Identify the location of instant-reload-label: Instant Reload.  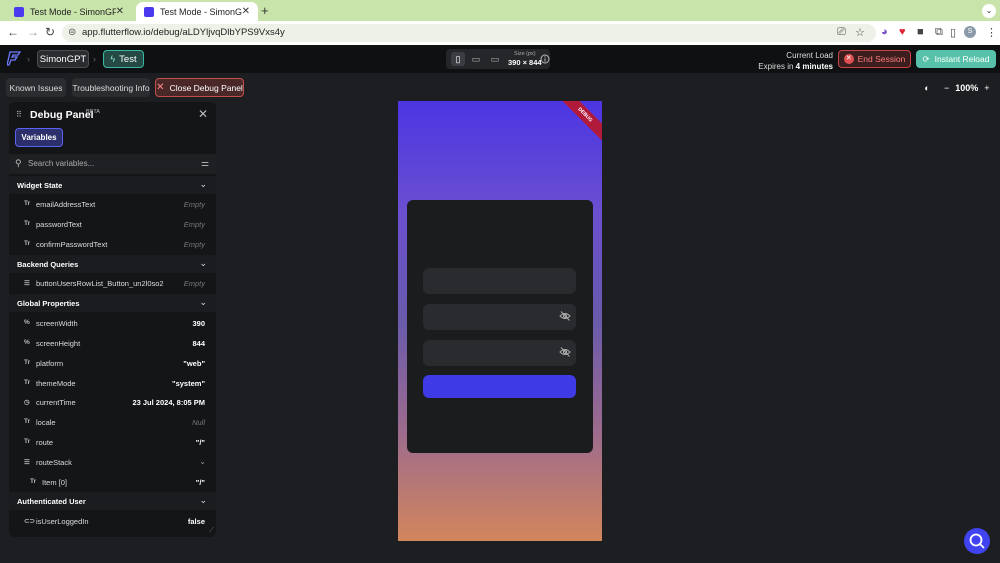
(962, 59).